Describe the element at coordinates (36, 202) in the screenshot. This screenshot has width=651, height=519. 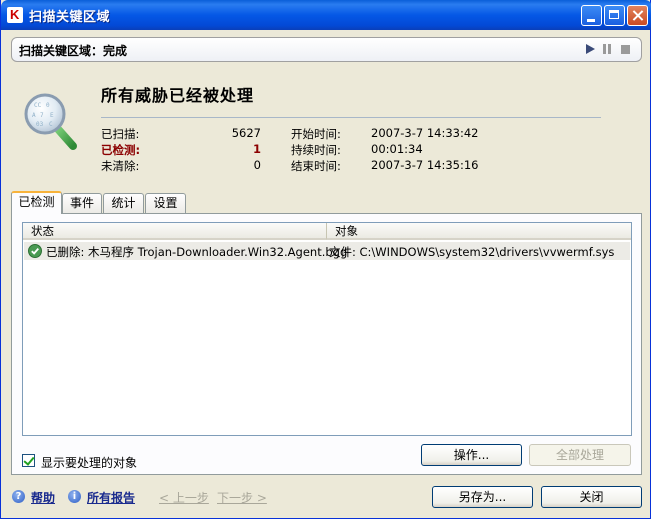
I see `tab-detected: 已检测` at that location.